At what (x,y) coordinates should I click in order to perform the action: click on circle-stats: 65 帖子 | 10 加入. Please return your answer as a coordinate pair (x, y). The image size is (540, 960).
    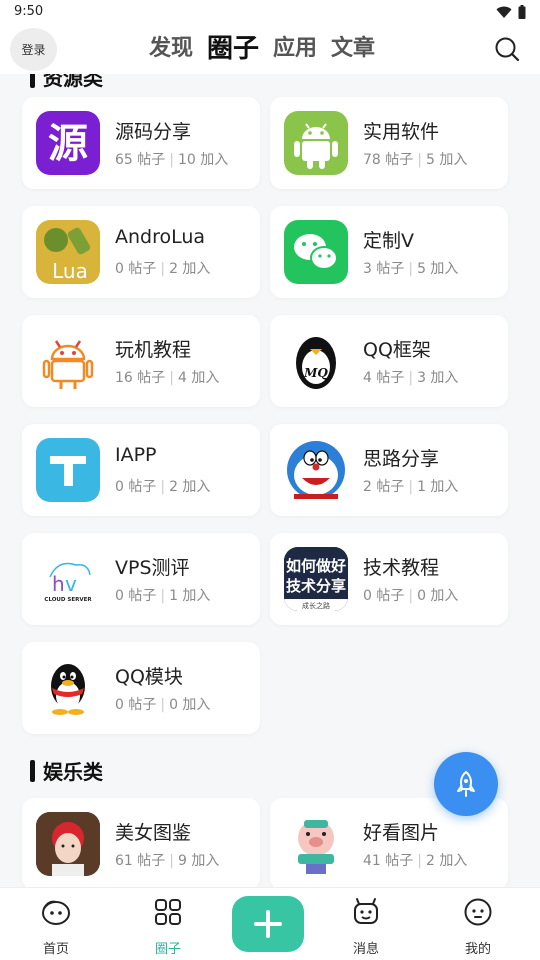
    Looking at the image, I should click on (172, 160).